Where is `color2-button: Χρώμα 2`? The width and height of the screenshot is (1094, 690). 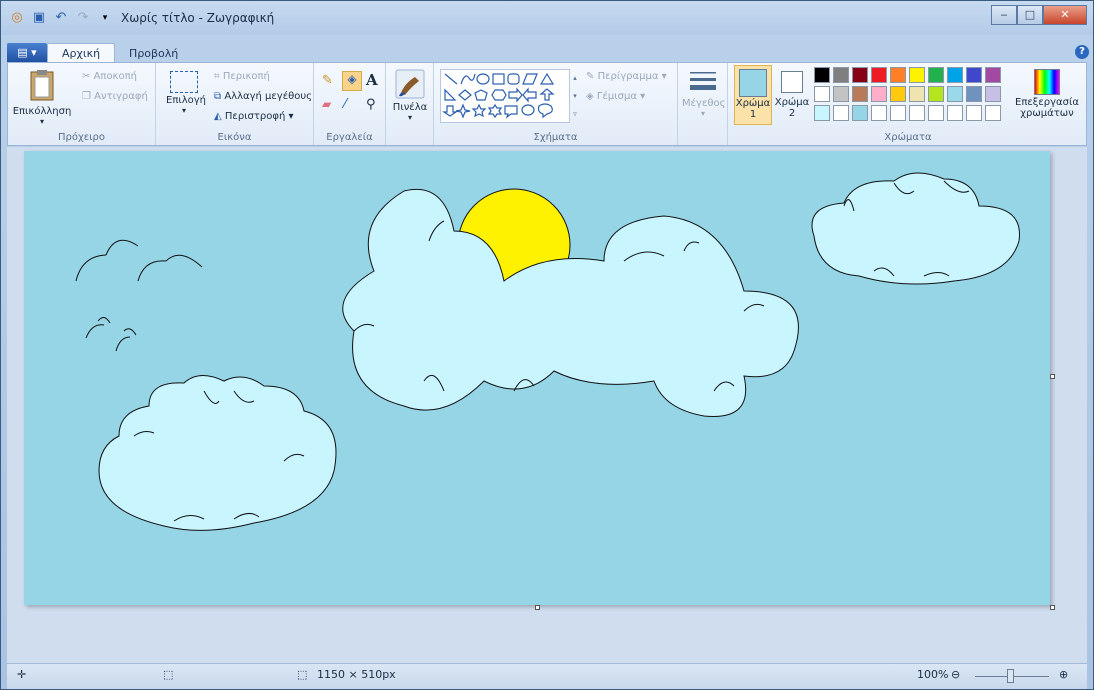 color2-button: Χρώμα 2 is located at coordinates (792, 95).